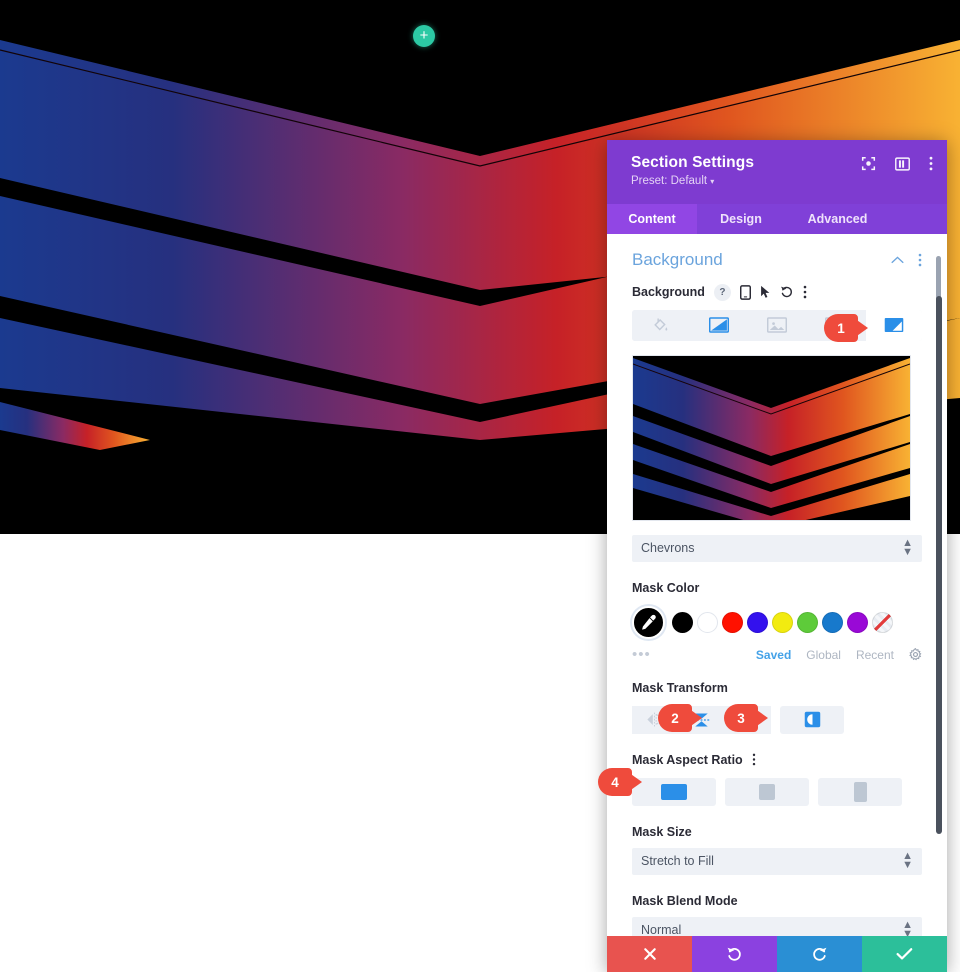  I want to click on background-type-group, so click(777, 325).